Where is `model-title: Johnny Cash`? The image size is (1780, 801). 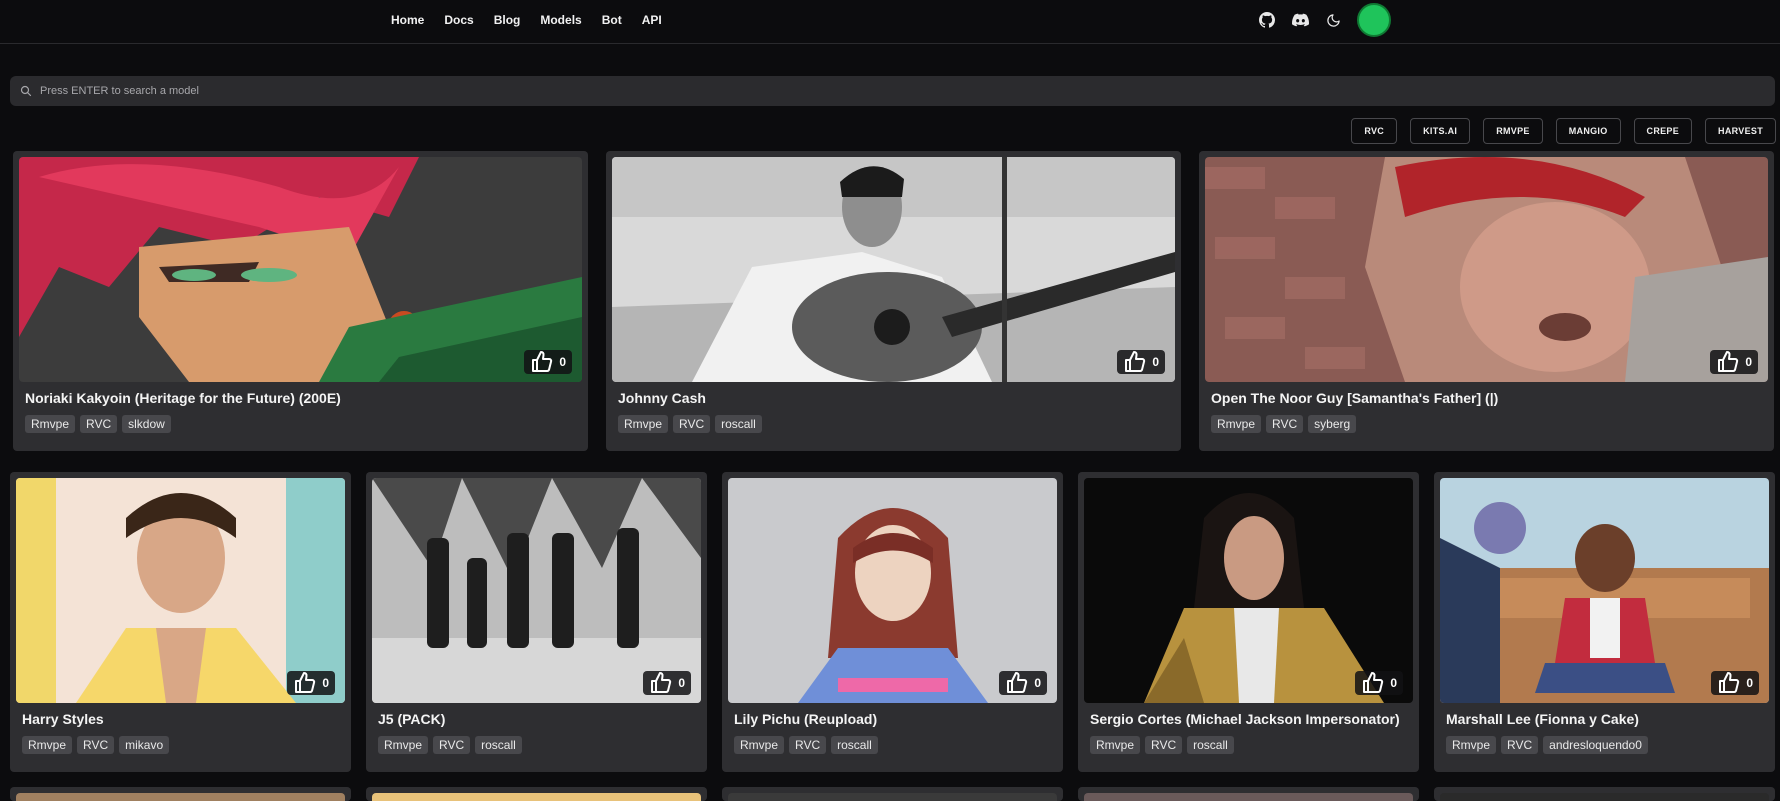
model-title: Johnny Cash is located at coordinates (662, 398).